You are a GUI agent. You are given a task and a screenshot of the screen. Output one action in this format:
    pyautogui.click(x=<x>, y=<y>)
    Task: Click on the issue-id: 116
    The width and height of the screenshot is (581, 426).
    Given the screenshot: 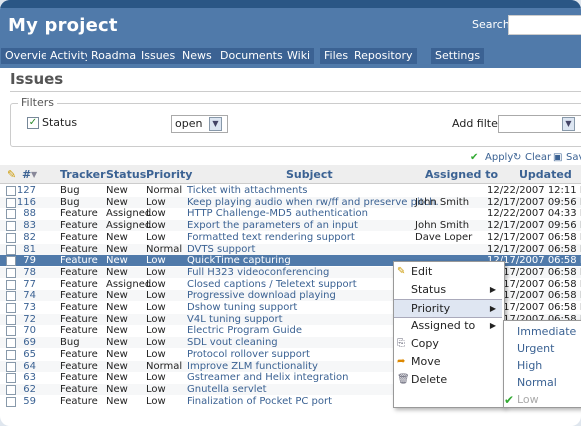 What is the action you would take?
    pyautogui.click(x=23, y=202)
    